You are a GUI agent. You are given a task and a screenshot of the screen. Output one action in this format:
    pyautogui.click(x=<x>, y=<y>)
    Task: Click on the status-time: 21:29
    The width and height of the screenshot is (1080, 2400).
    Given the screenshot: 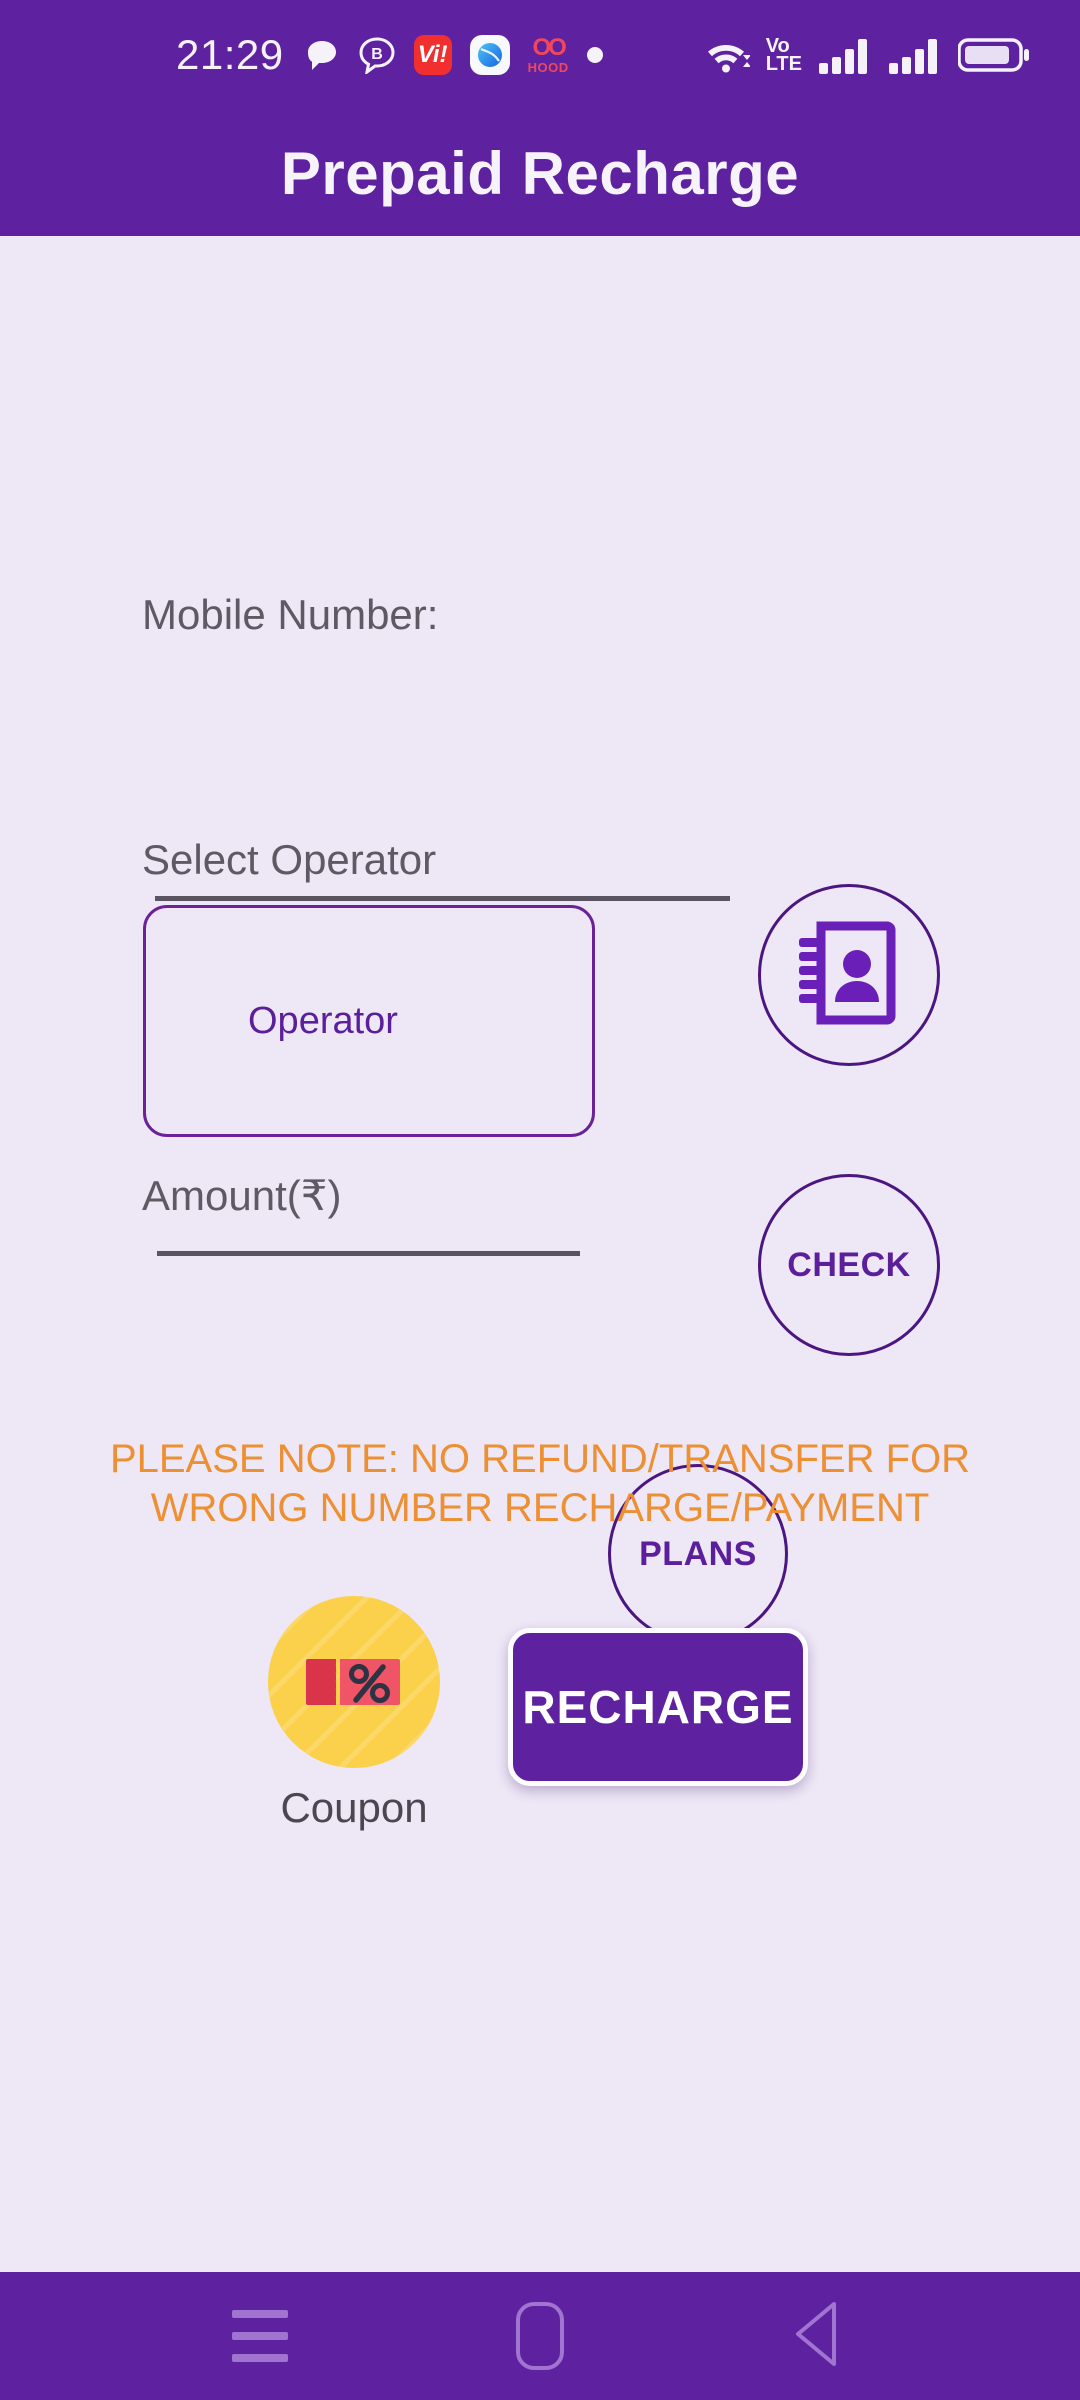 What is the action you would take?
    pyautogui.click(x=230, y=54)
    